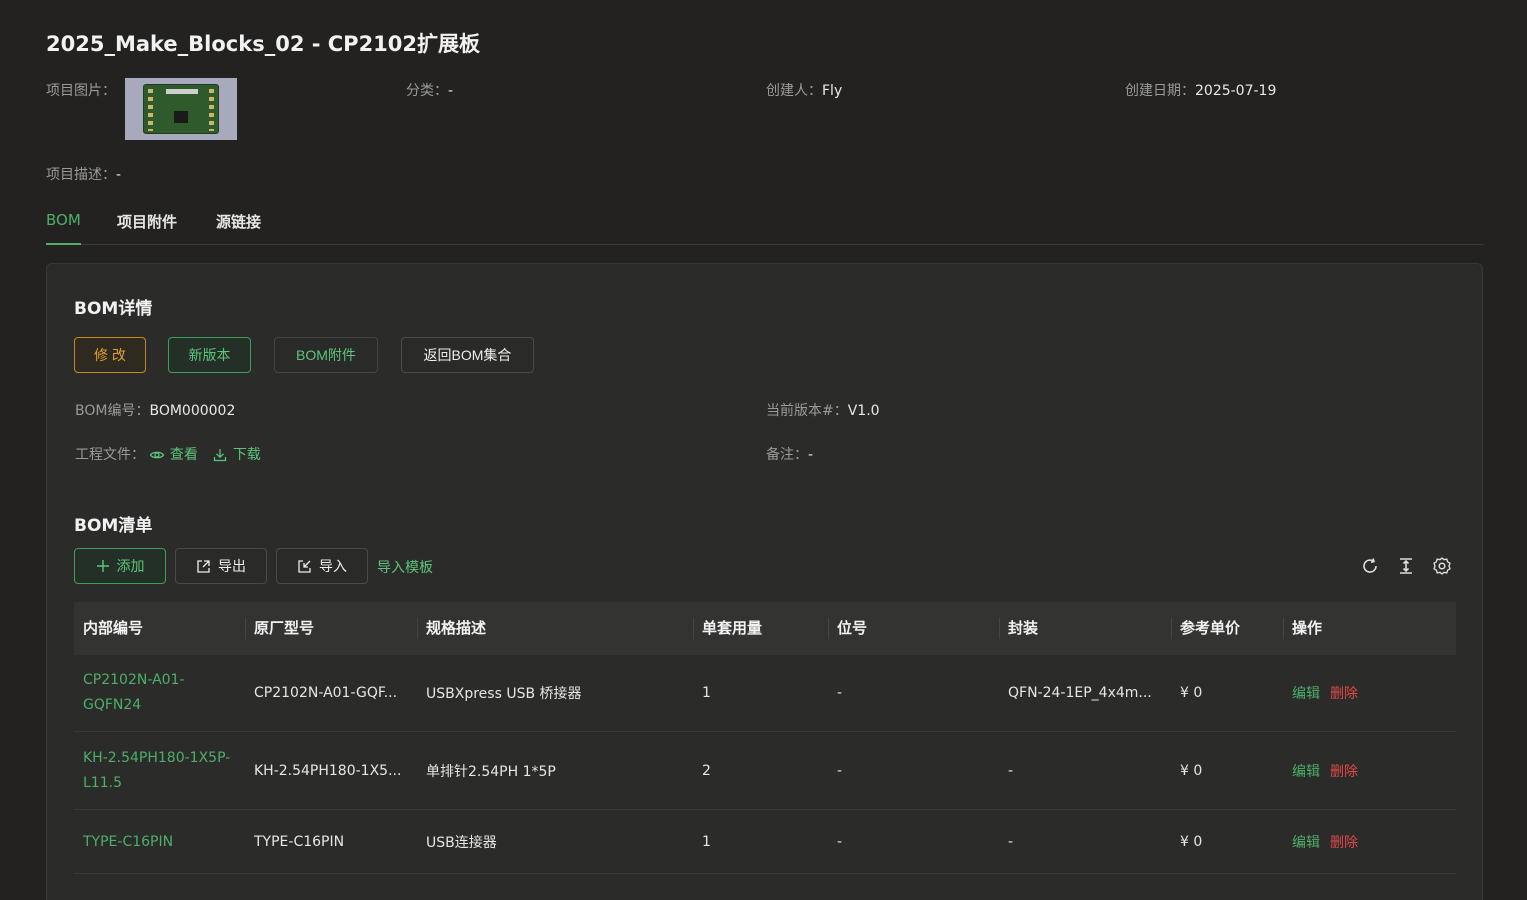 This screenshot has height=900, width=1527. Describe the element at coordinates (451, 91) in the screenshot. I see `category-value: -` at that location.